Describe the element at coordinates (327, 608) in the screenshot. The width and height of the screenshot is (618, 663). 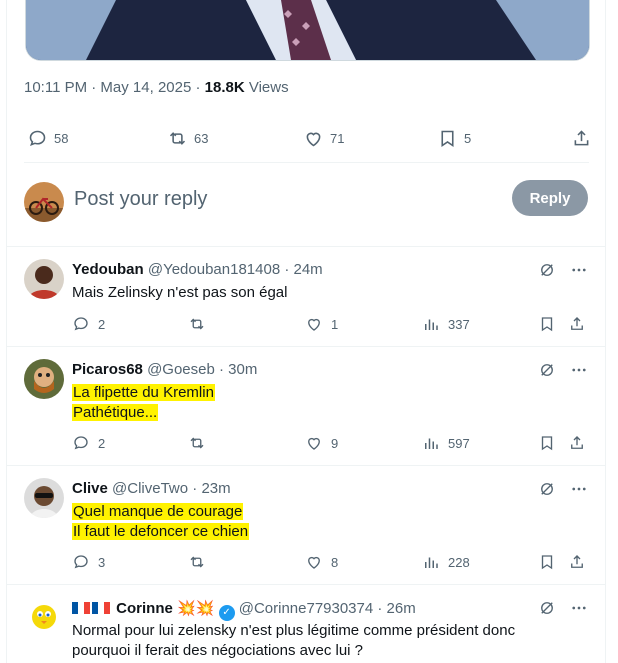
I see `handle-time: @Corinne77930374 · 26m` at that location.